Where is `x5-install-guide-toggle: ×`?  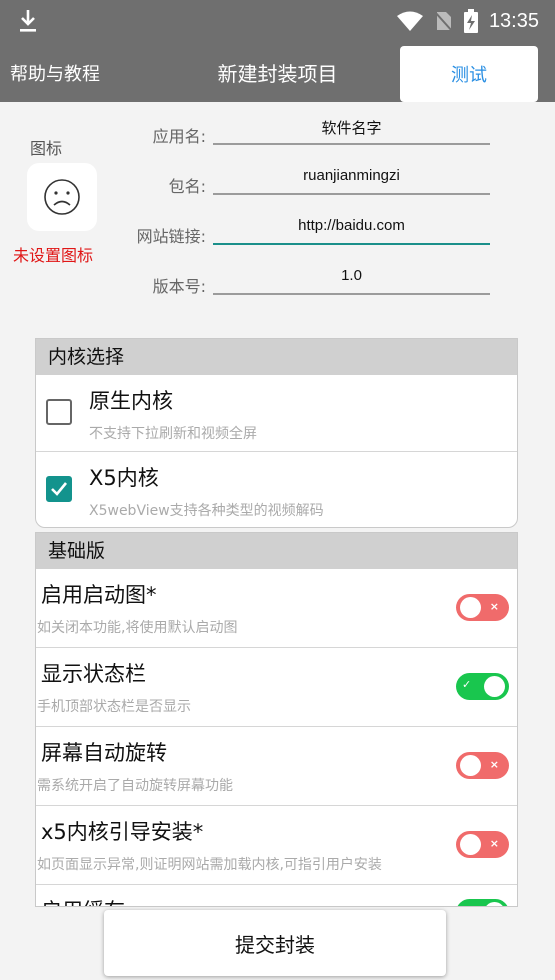
x5-install-guide-toggle: × is located at coordinates (482, 844).